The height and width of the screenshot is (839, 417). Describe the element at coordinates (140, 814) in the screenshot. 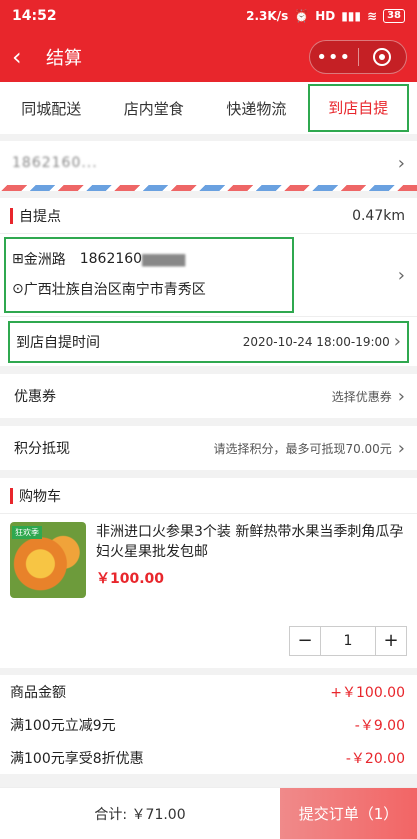

I see `order-total: 合计: ￥71.00` at that location.